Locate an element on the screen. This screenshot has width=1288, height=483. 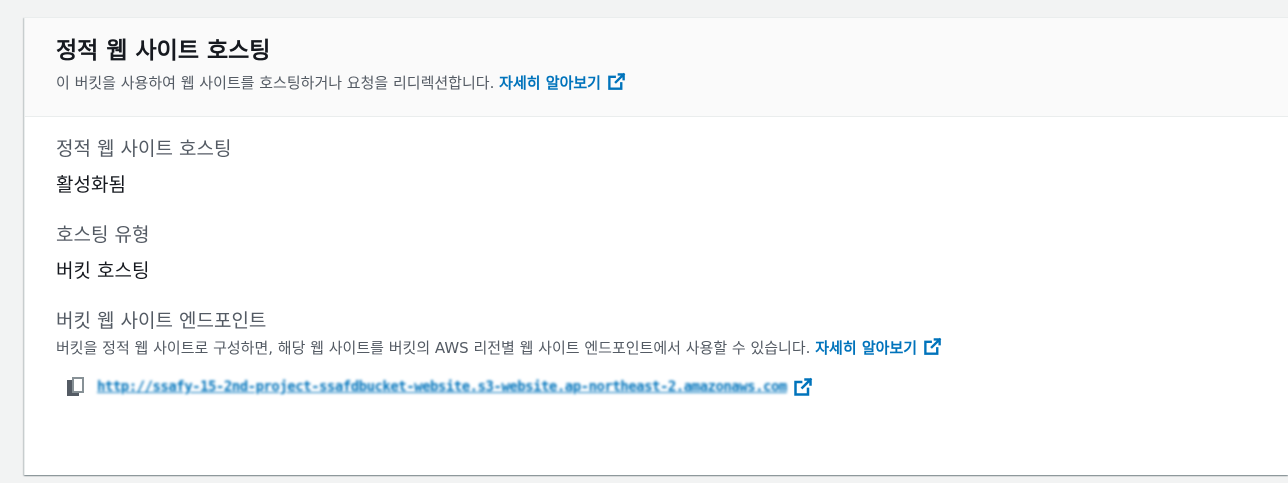
panel-description-text: 이 버킷을 사용하여 웹 사이트를 호스팅하거나 요청을 리디렉션합니다. is located at coordinates (275, 83).